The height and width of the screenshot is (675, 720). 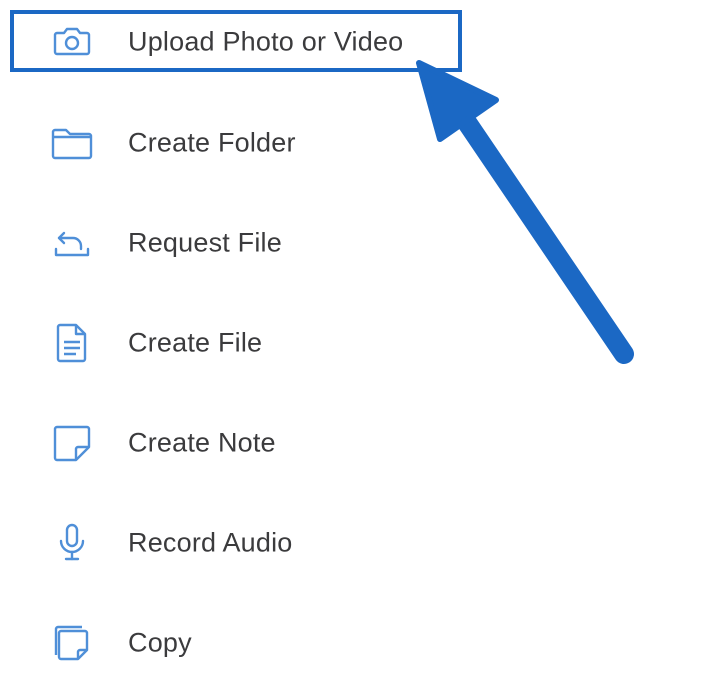 I want to click on menu-item-create-note: Create Note, so click(x=280, y=443).